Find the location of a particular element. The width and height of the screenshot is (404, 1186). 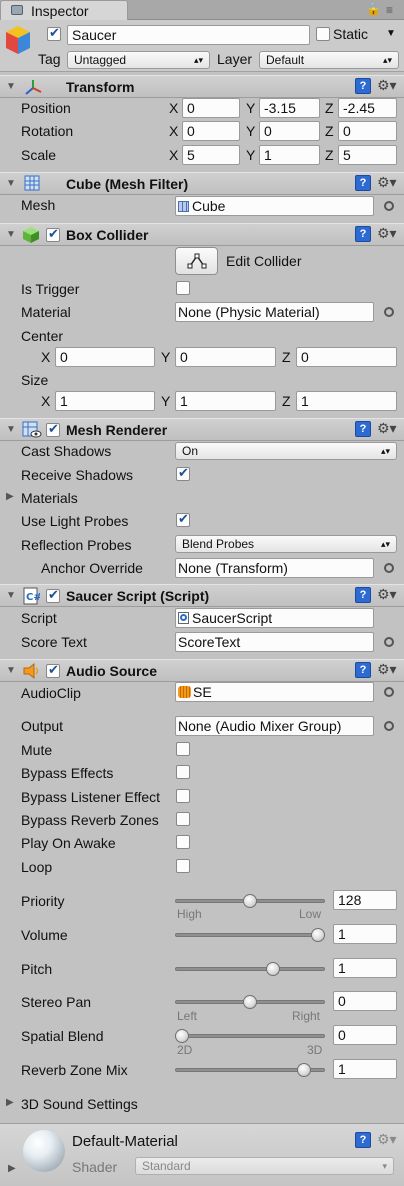

mesh-renderer-enabled-checkbox is located at coordinates (53, 429).